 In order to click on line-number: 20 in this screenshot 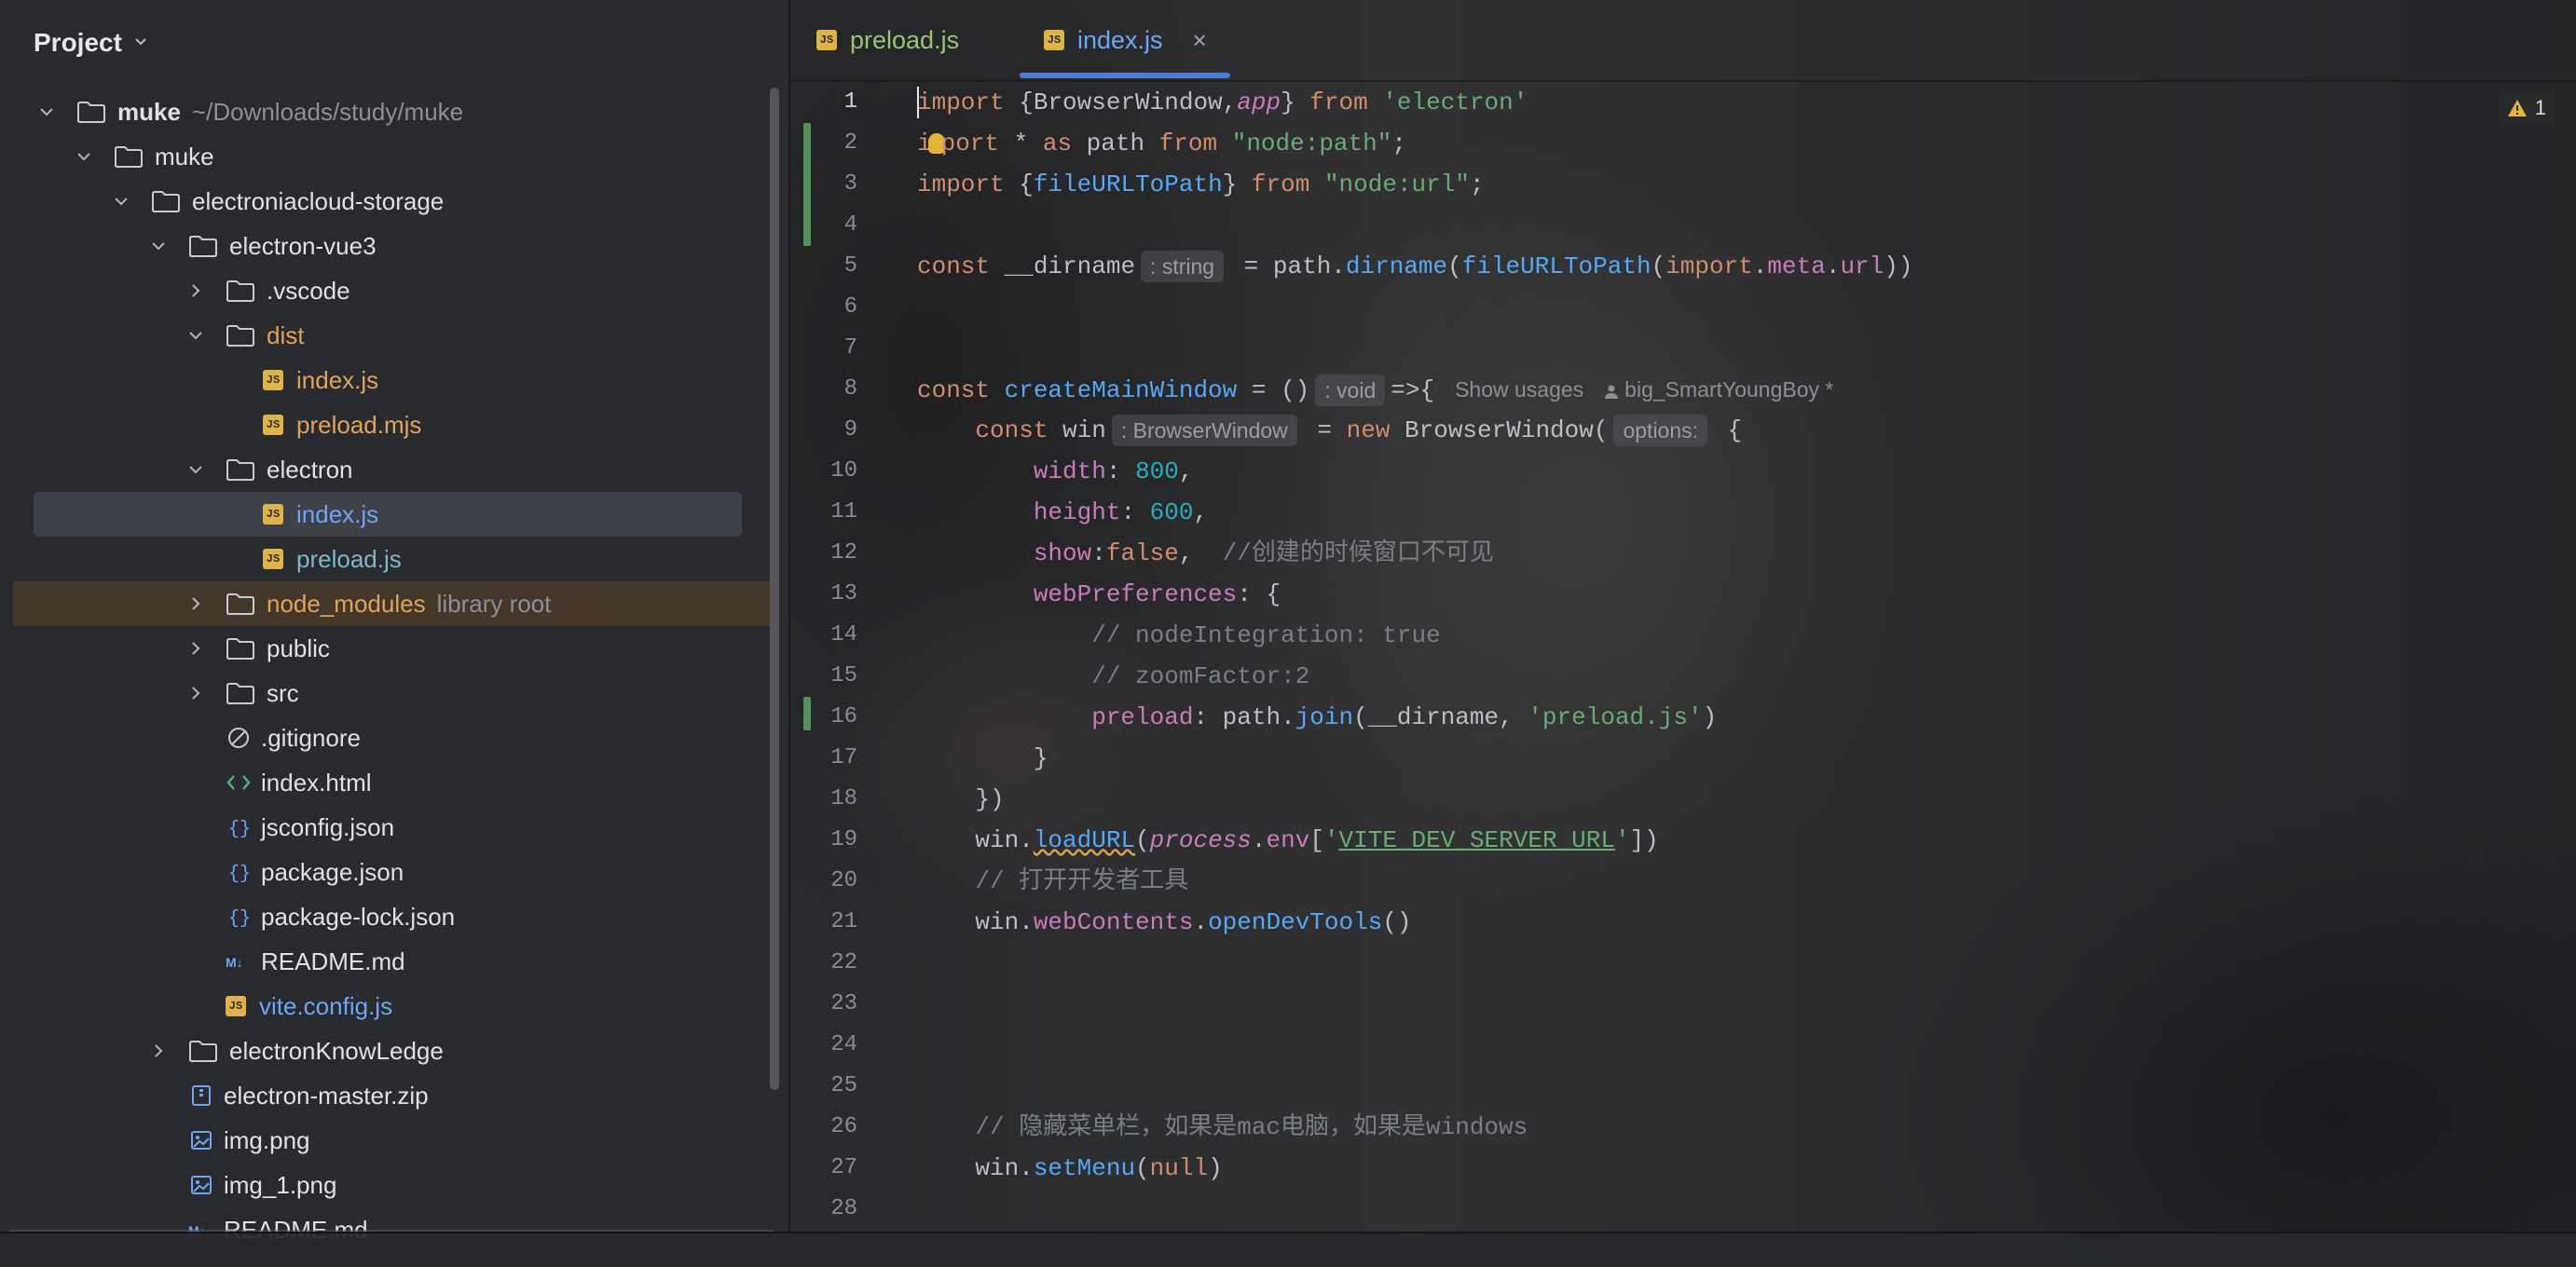, I will do `click(843, 880)`.